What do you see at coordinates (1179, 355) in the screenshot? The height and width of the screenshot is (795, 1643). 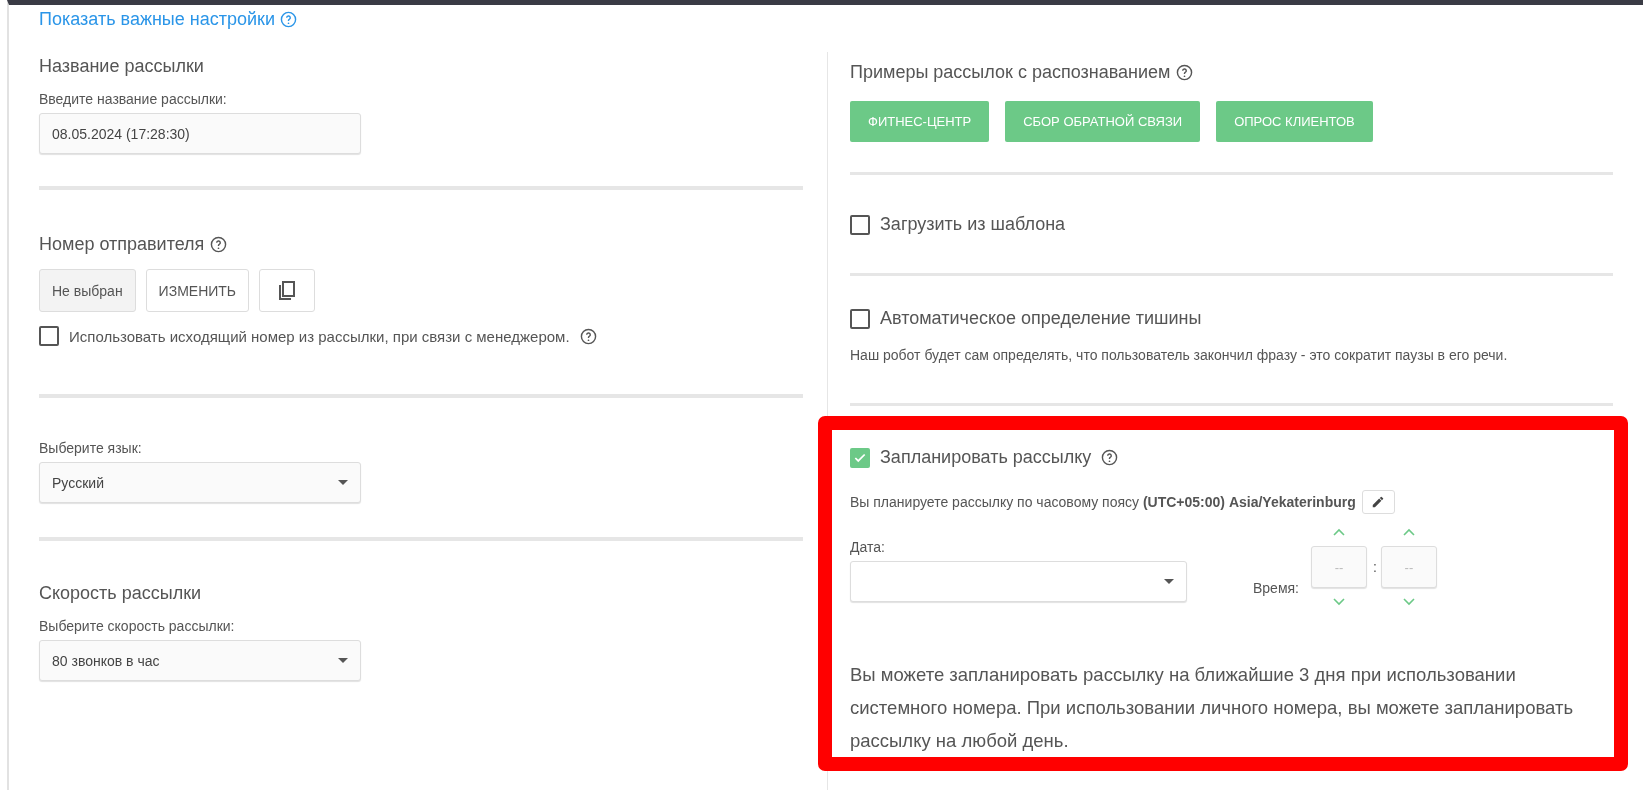 I see `option-description: Наш робот будет сам определять, что пользователь закончил фразу - это сократит паузы в его речи.` at bounding box center [1179, 355].